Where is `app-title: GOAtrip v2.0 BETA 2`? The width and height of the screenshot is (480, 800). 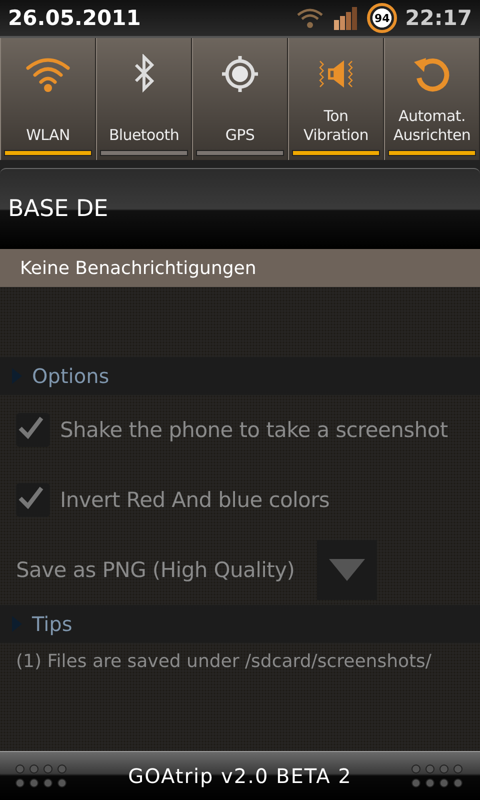 app-title: GOAtrip v2.0 BETA 2 is located at coordinates (240, 776).